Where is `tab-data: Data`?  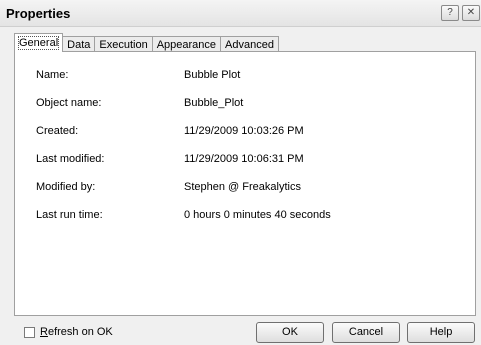 tab-data: Data is located at coordinates (79, 44).